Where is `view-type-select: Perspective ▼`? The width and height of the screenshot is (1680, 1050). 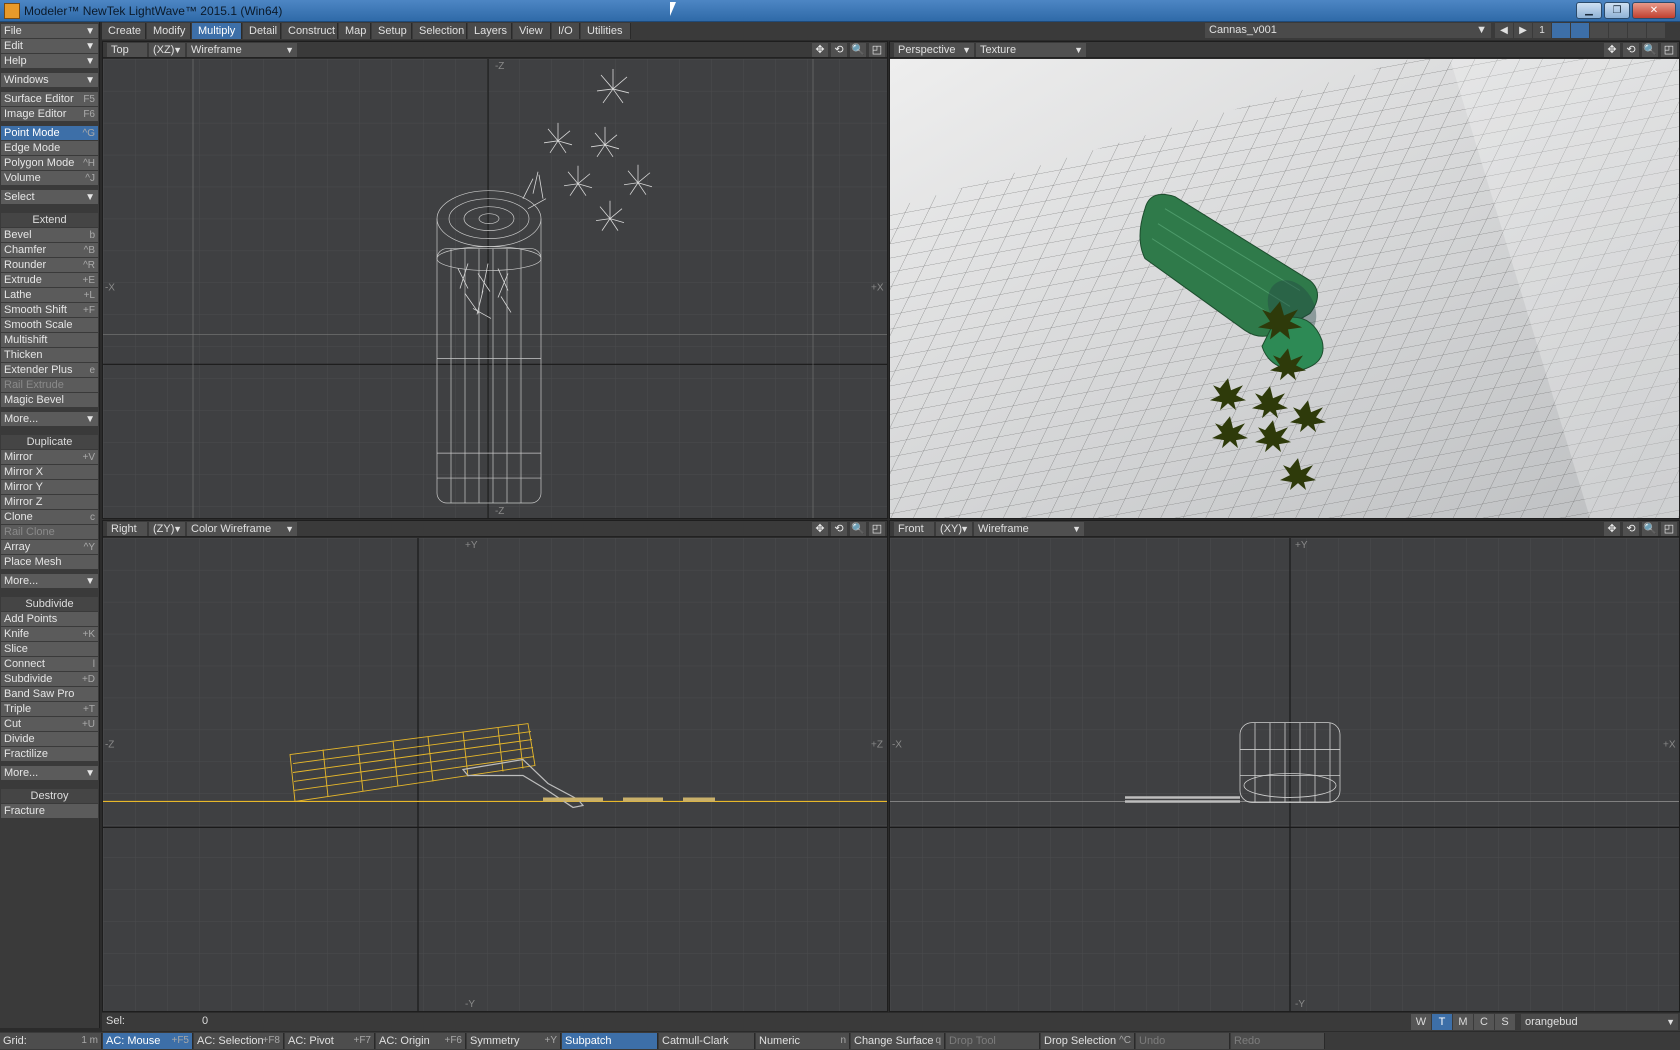
view-type-select: Perspective ▼ is located at coordinates (934, 50).